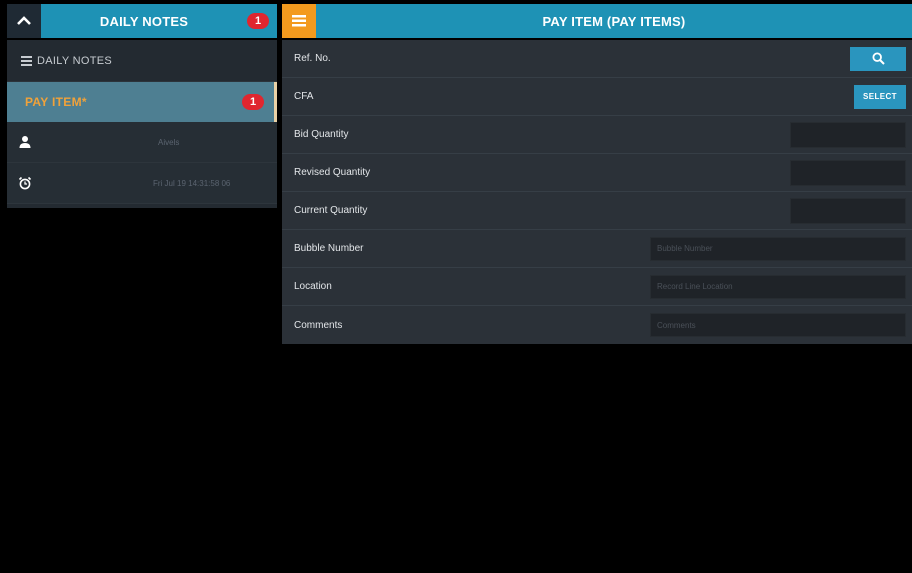 The image size is (912, 573). Describe the element at coordinates (778, 286) in the screenshot. I see `location-field: Record Line Location` at that location.